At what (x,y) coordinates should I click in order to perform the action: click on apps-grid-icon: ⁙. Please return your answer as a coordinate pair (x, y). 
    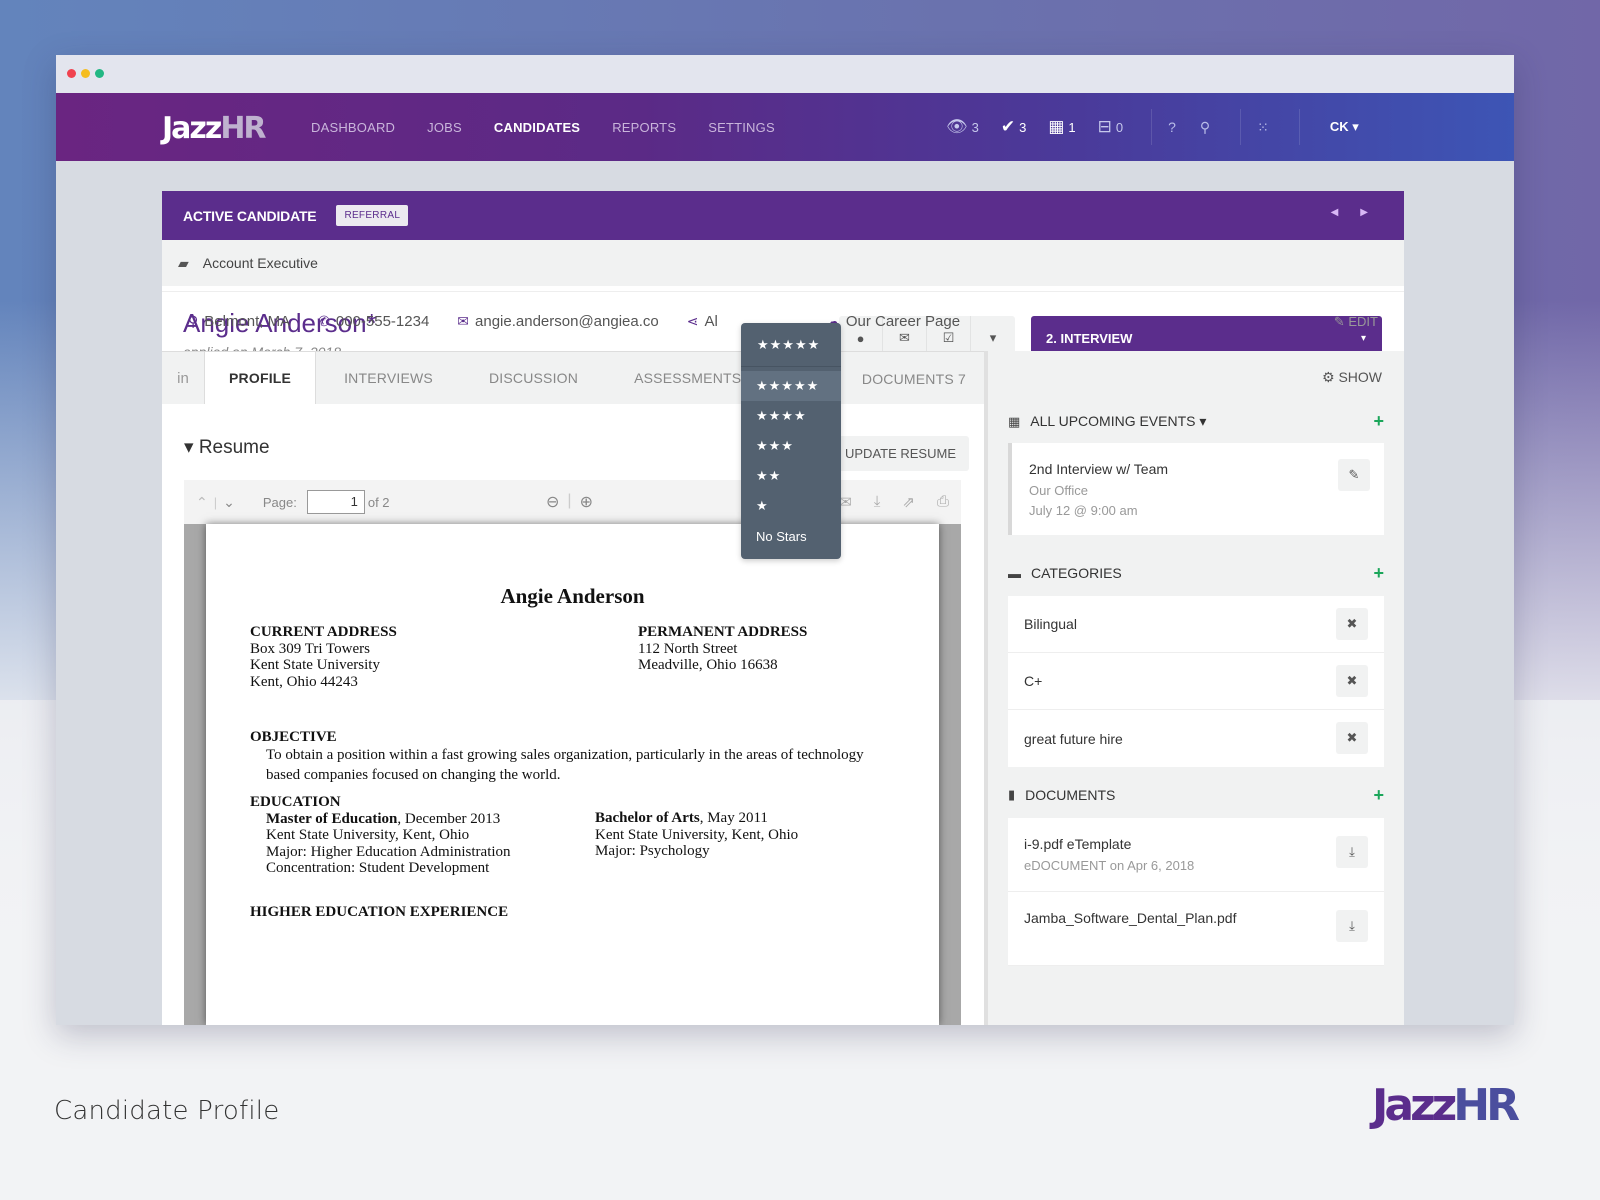
    Looking at the image, I should click on (1263, 127).